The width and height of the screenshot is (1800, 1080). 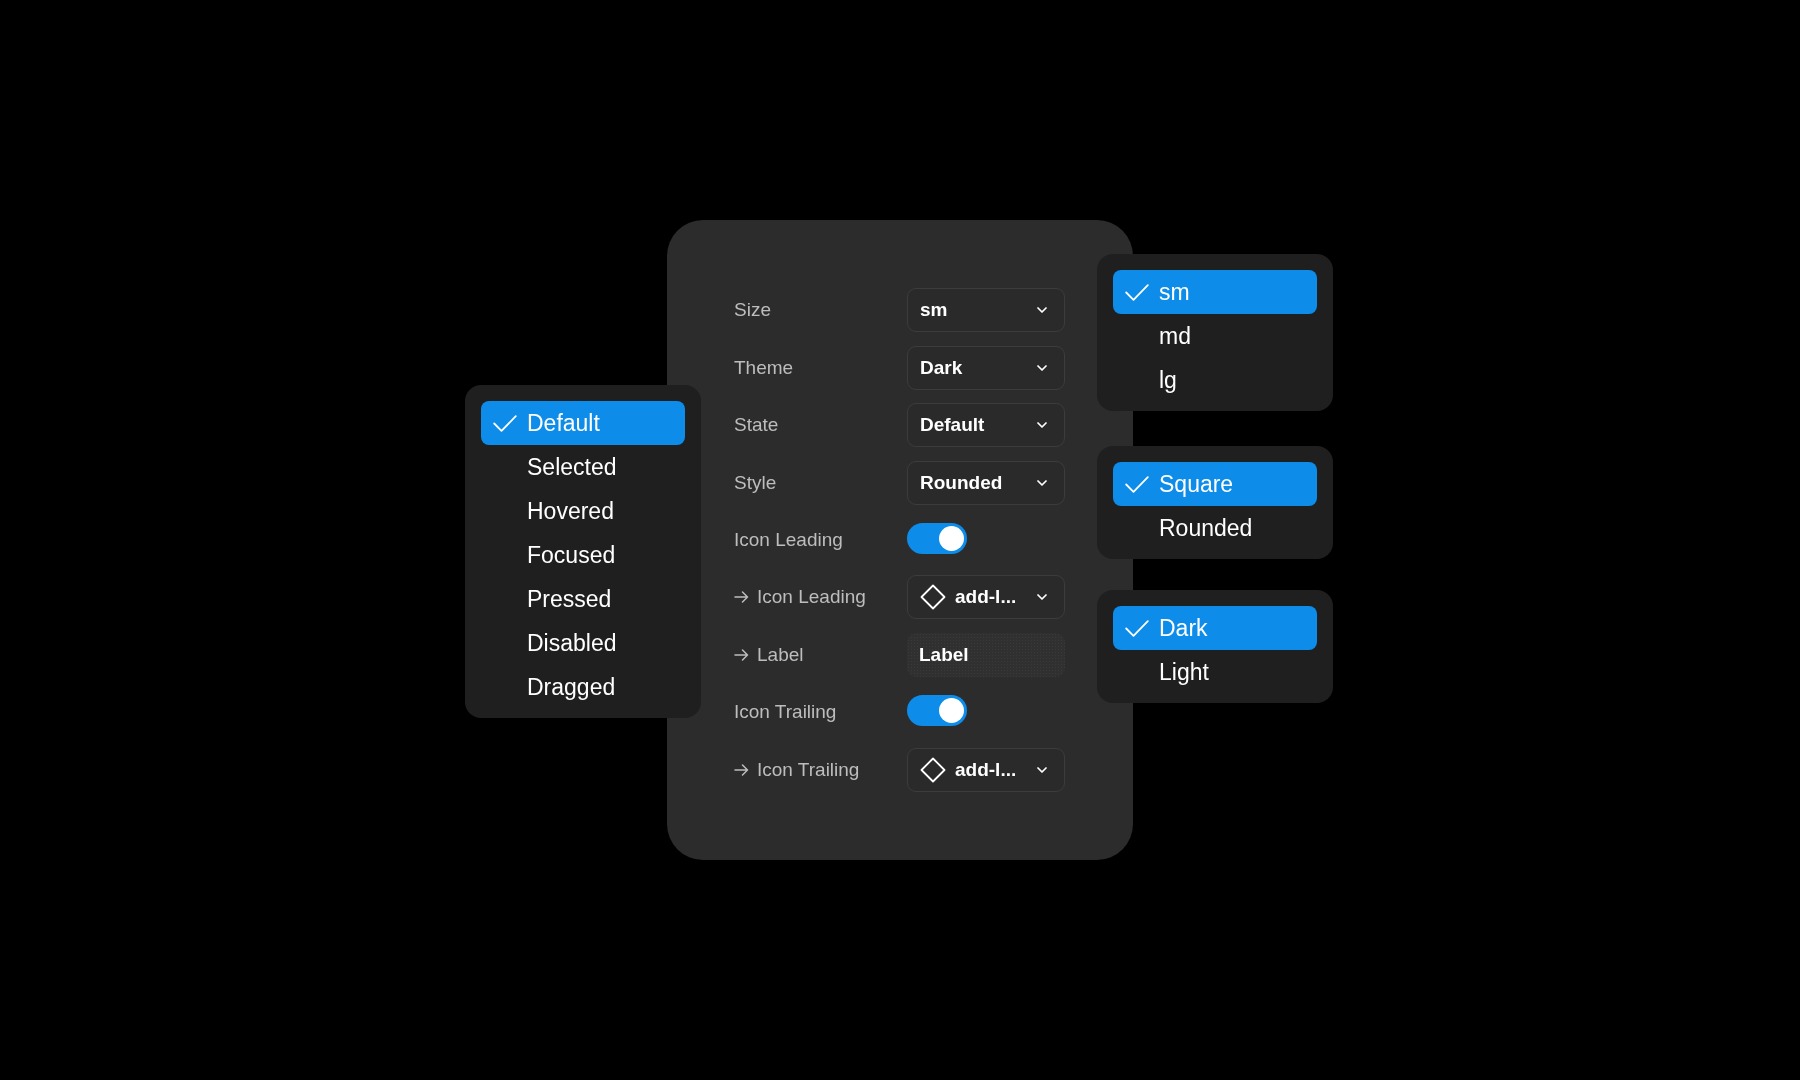 I want to click on menu-item: Light, so click(x=1215, y=672).